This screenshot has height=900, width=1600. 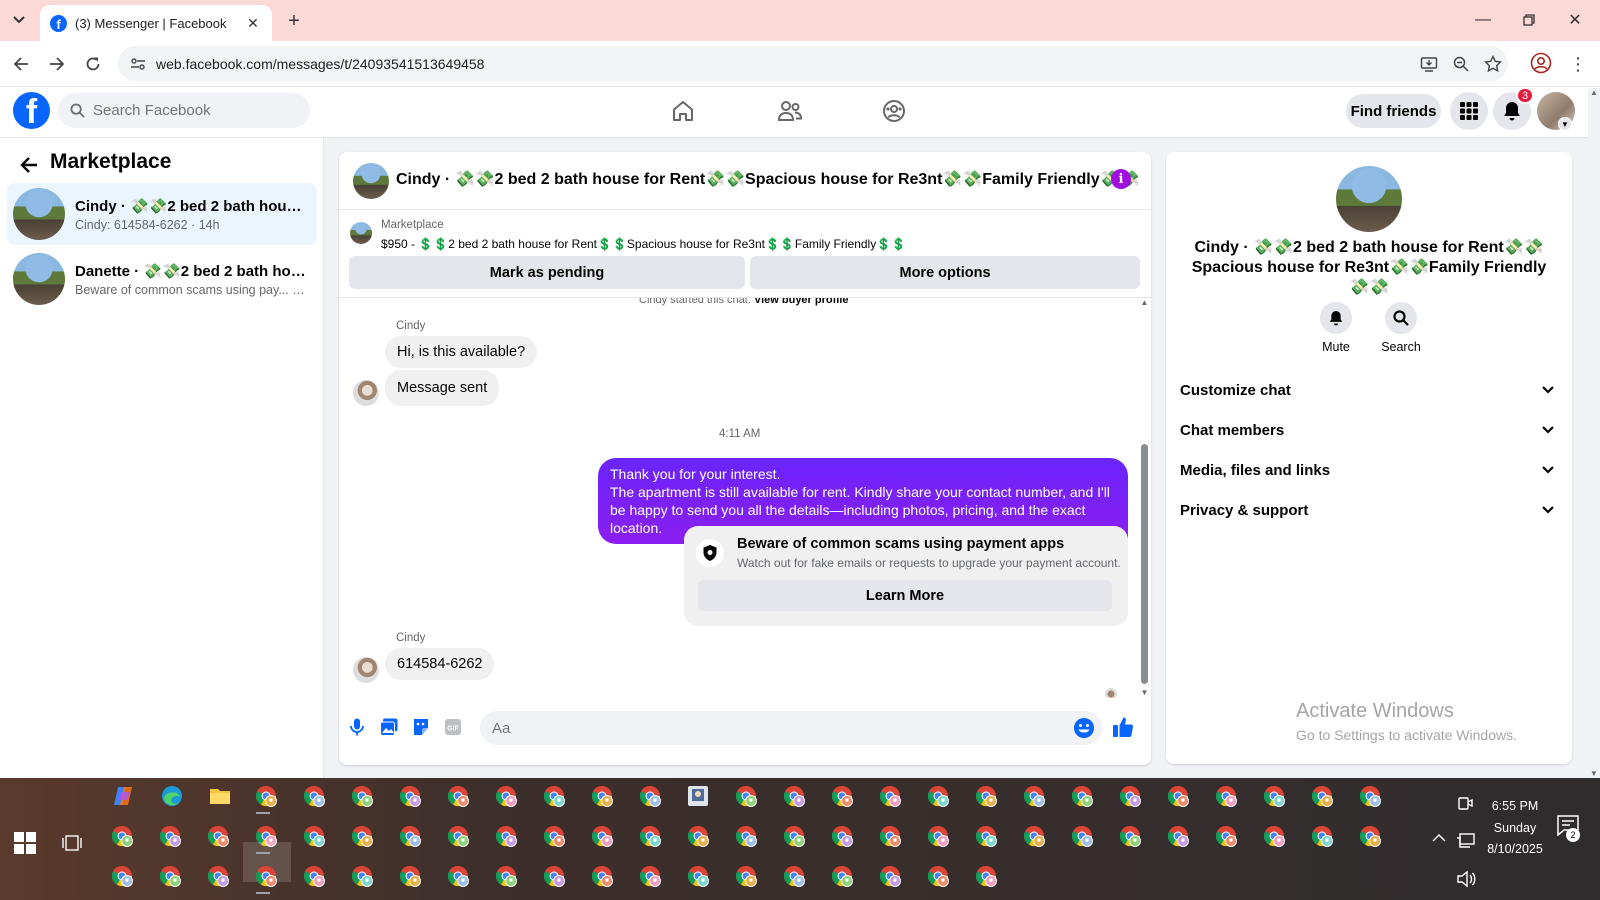 I want to click on search-in-chat-button: Search, so click(x=1401, y=328).